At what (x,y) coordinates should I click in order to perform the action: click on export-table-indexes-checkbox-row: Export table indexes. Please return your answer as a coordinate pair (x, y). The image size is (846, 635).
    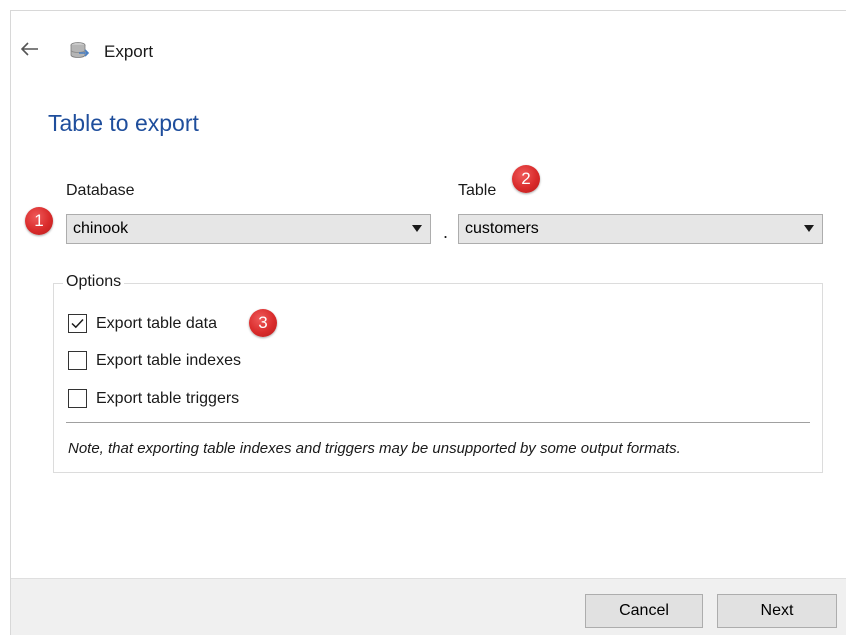
    Looking at the image, I should click on (154, 360).